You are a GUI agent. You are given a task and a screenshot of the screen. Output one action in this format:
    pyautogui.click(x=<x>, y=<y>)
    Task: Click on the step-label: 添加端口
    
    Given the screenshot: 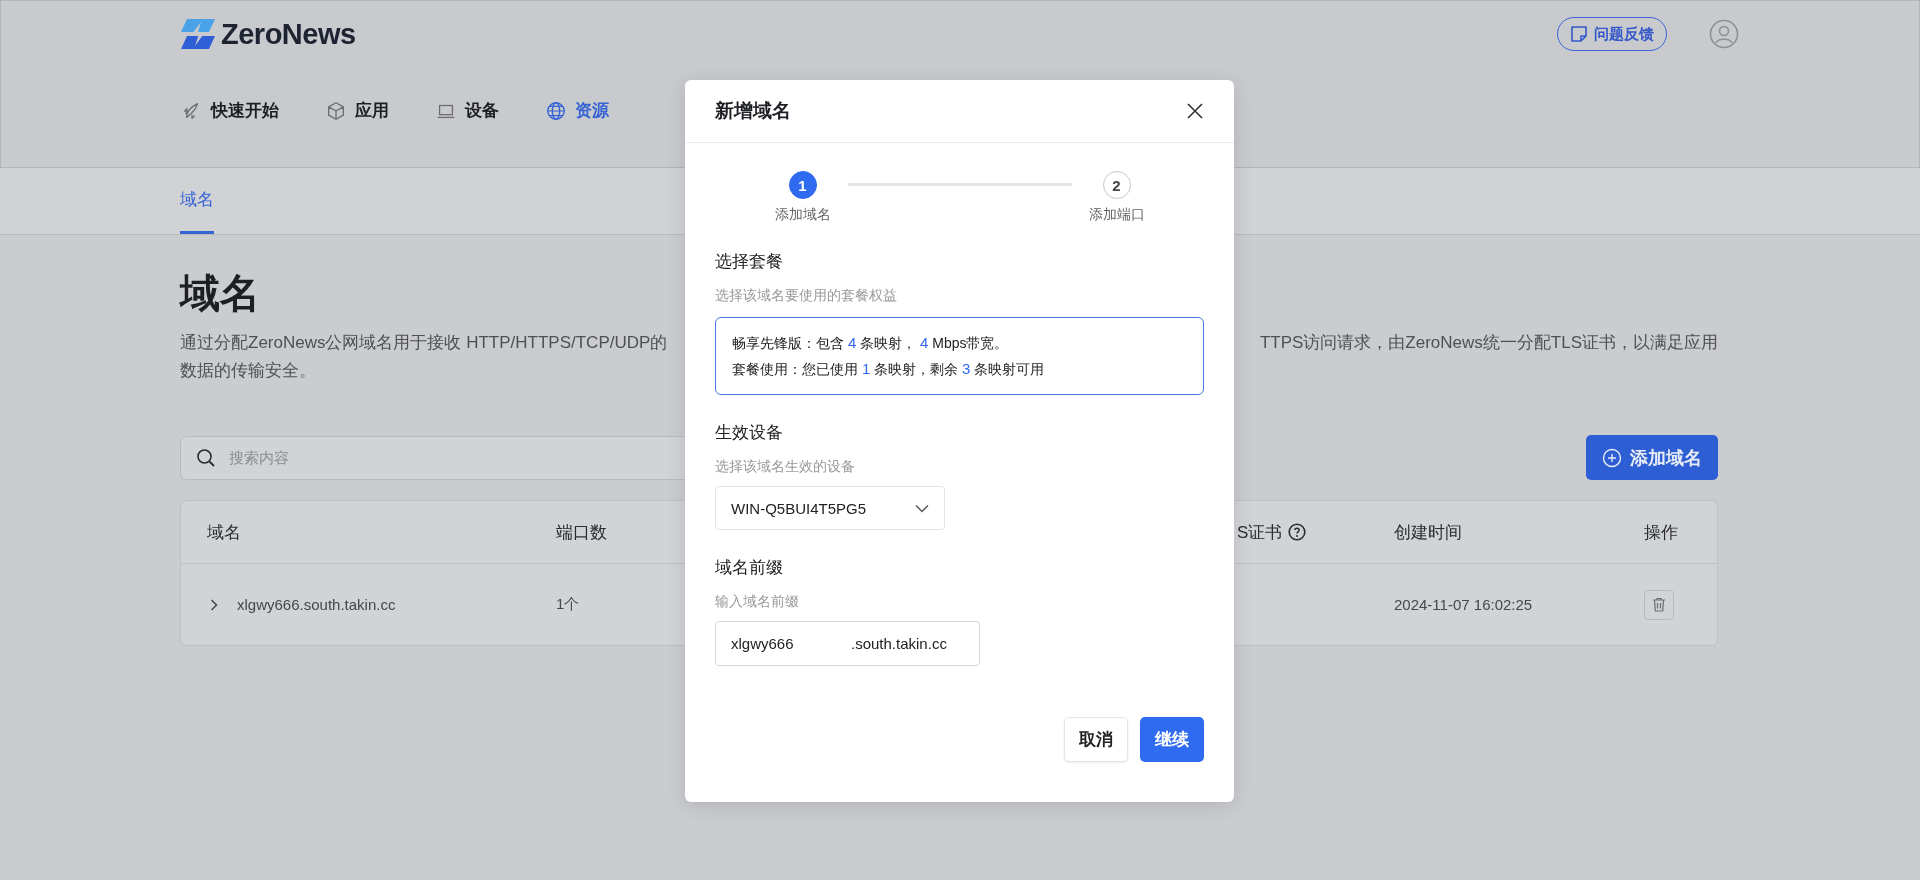 What is the action you would take?
    pyautogui.click(x=1116, y=215)
    